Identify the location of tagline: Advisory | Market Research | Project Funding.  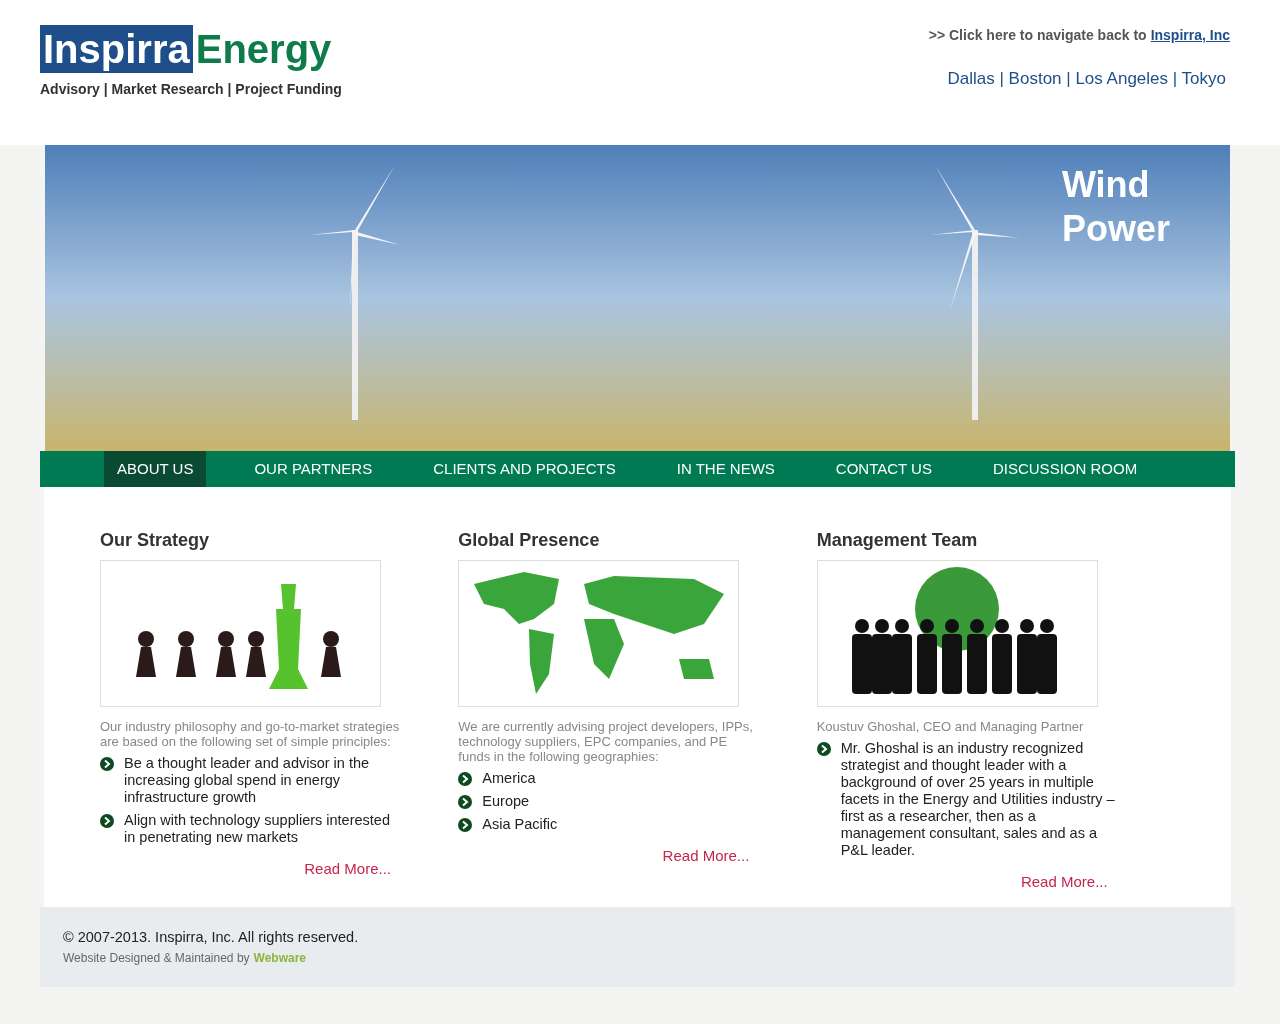
(191, 89).